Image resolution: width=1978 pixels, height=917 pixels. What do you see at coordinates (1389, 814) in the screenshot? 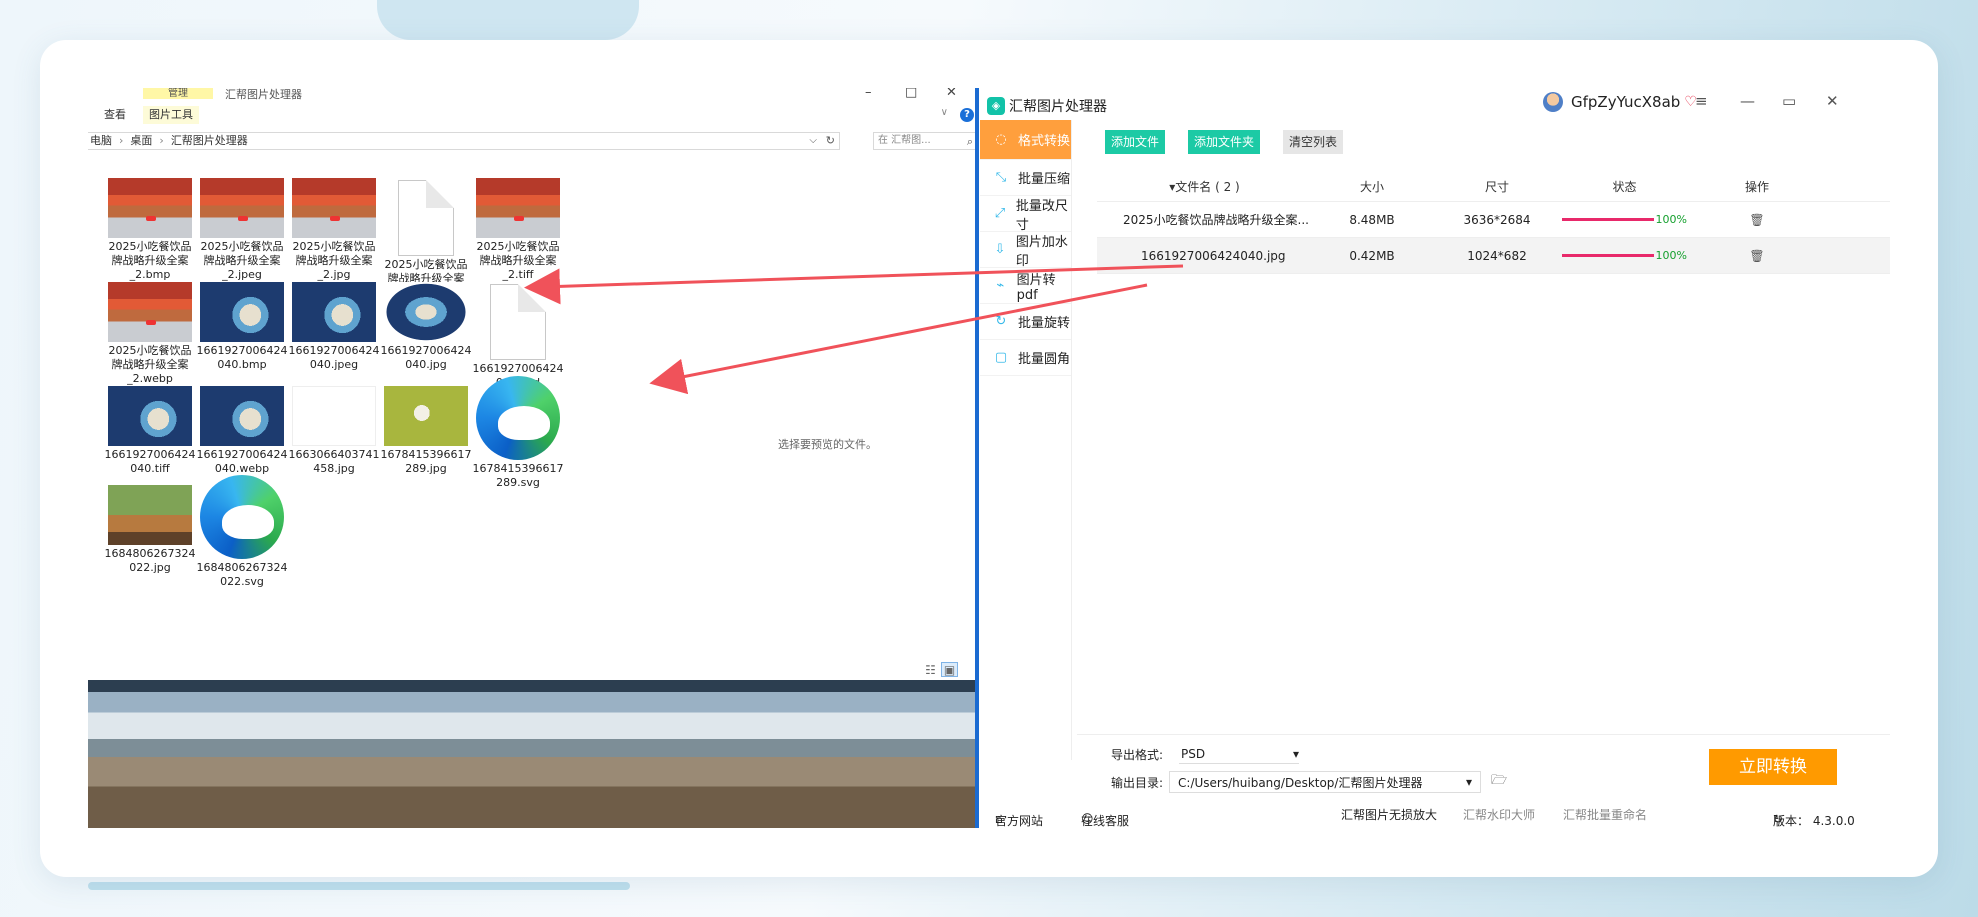
I see `footer-link-upscale: 汇帮图片无损放大` at bounding box center [1389, 814].